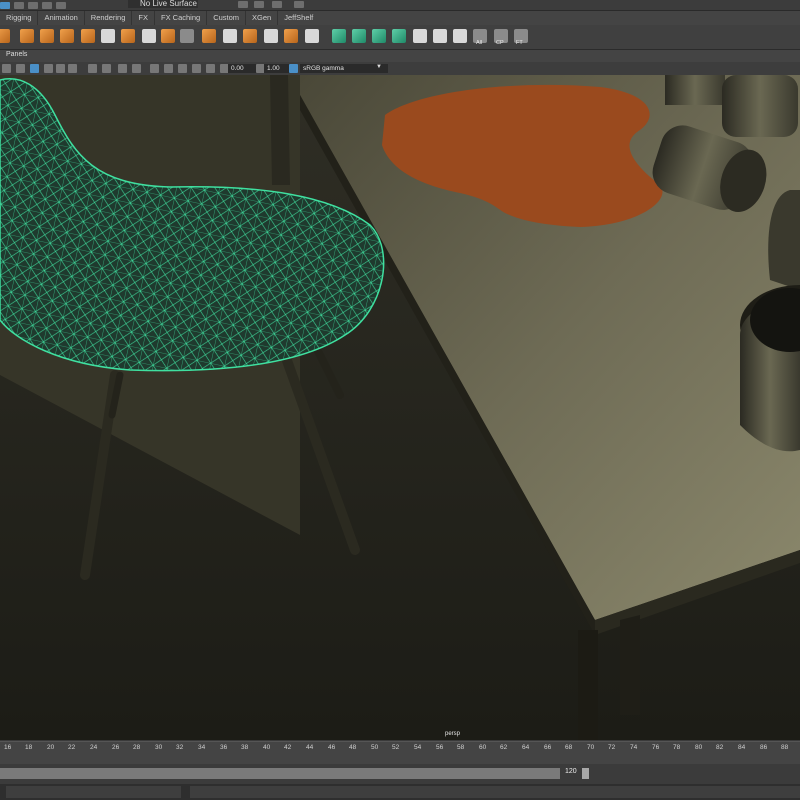 The width and height of the screenshot is (800, 800). What do you see at coordinates (88, 36) in the screenshot?
I see `separate-icon` at bounding box center [88, 36].